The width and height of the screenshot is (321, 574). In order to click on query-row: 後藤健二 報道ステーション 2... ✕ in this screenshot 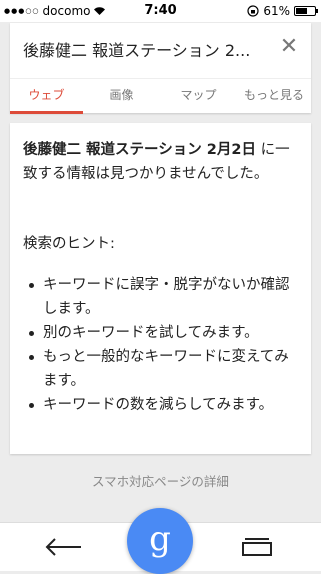, I will do `click(160, 47)`.